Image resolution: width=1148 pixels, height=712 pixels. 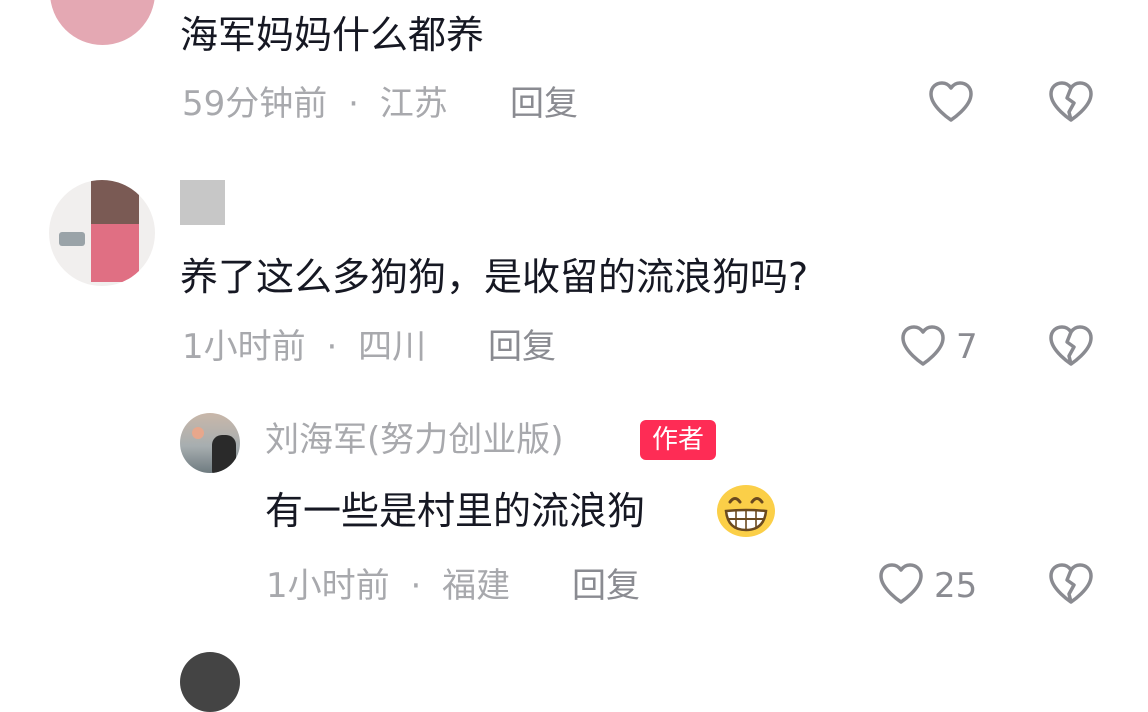 What do you see at coordinates (413, 104) in the screenshot?
I see `comment-location: 江苏` at bounding box center [413, 104].